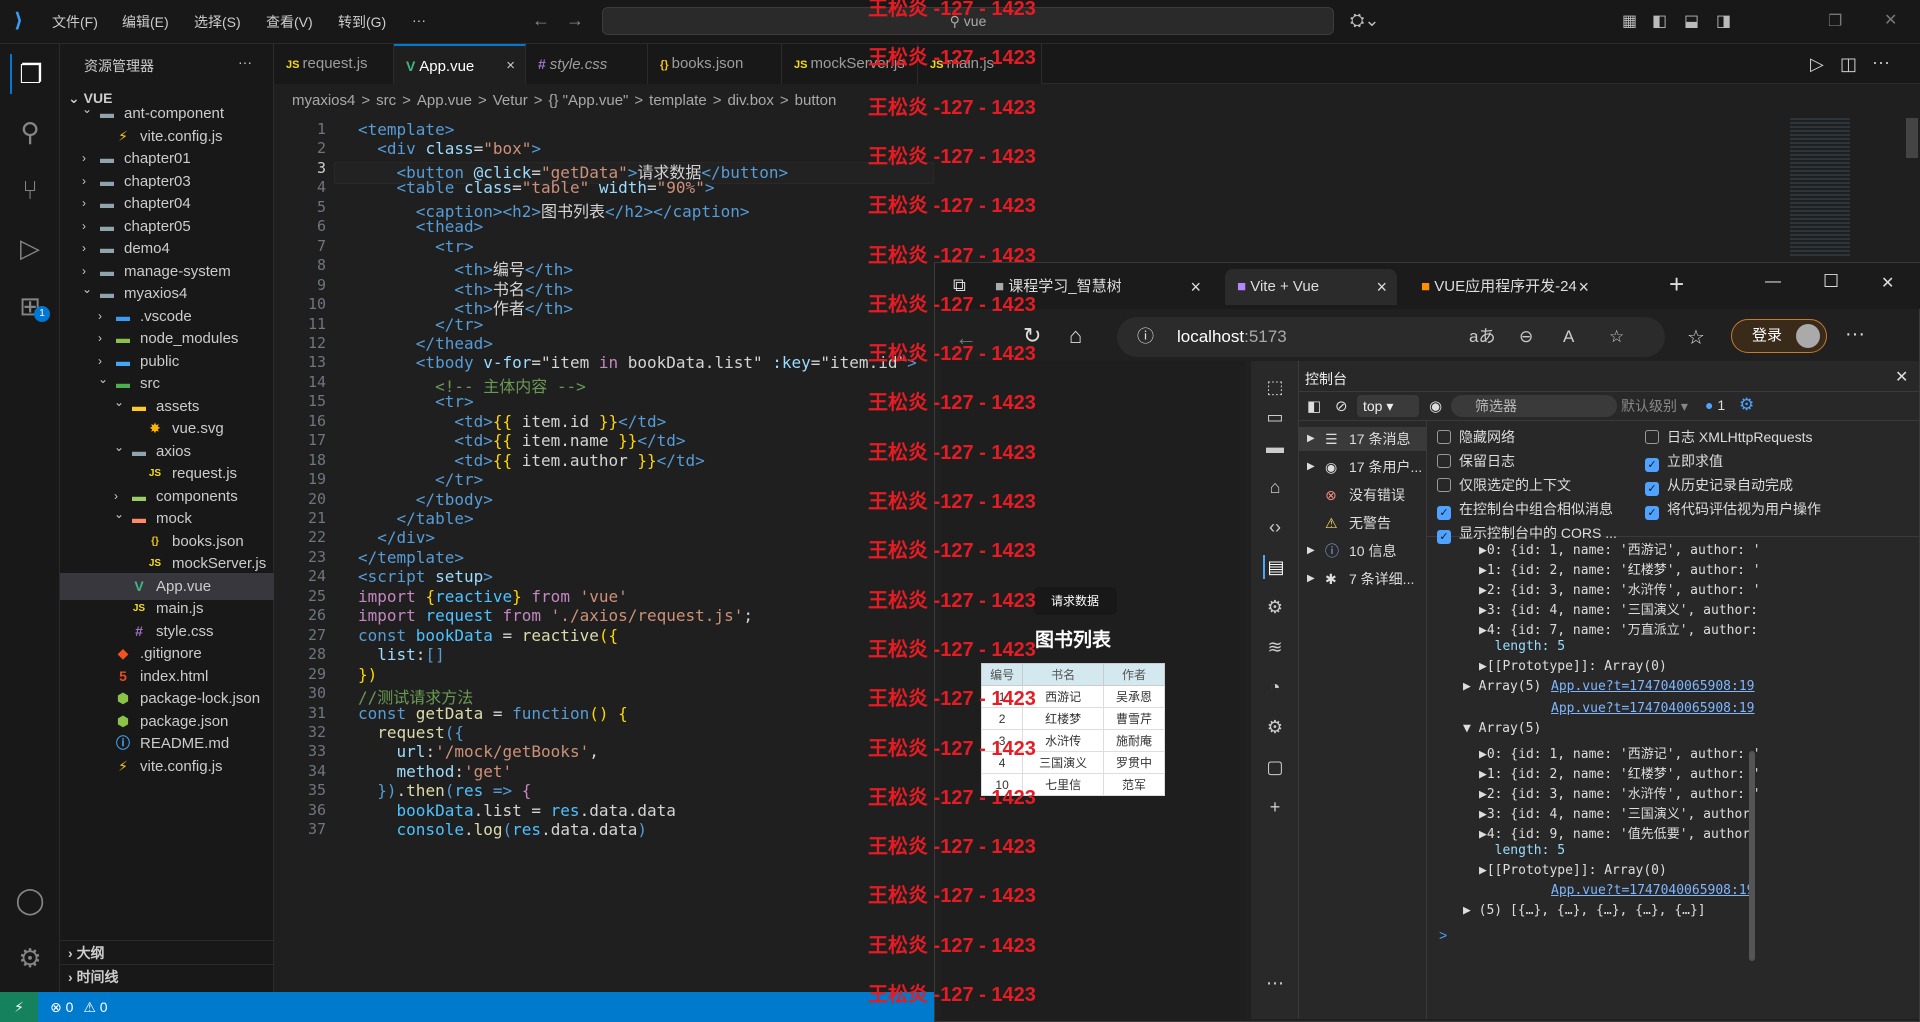 This screenshot has width=1920, height=1022. Describe the element at coordinates (1525, 509) in the screenshot. I see `console-setting-checkbox: ✓ 在控制台中组合相似消息` at that location.